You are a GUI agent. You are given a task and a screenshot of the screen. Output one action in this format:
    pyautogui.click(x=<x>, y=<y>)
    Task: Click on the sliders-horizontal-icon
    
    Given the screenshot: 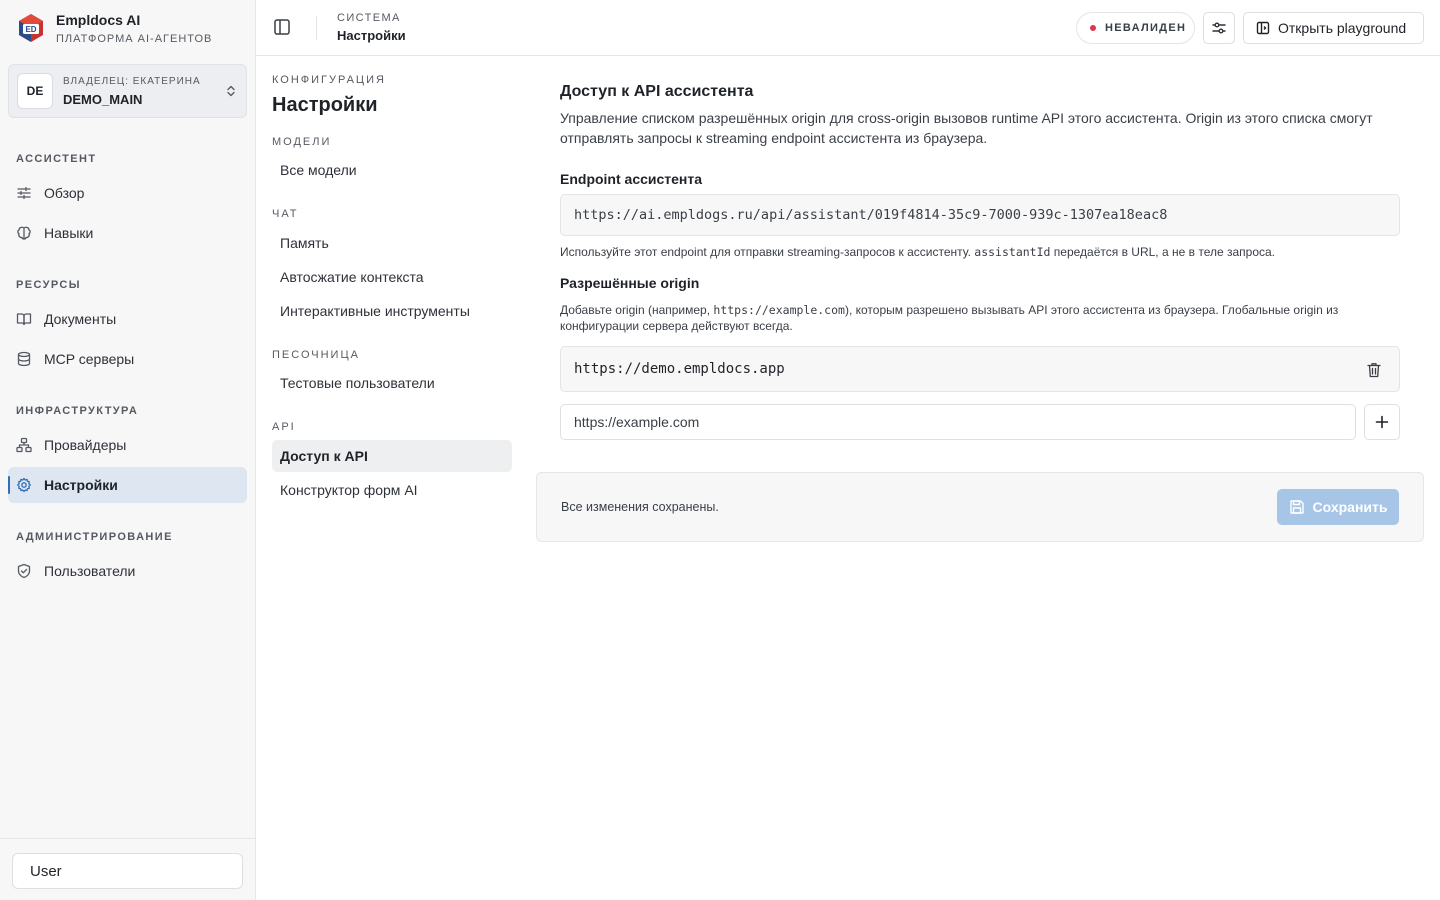 What is the action you would take?
    pyautogui.click(x=1219, y=28)
    